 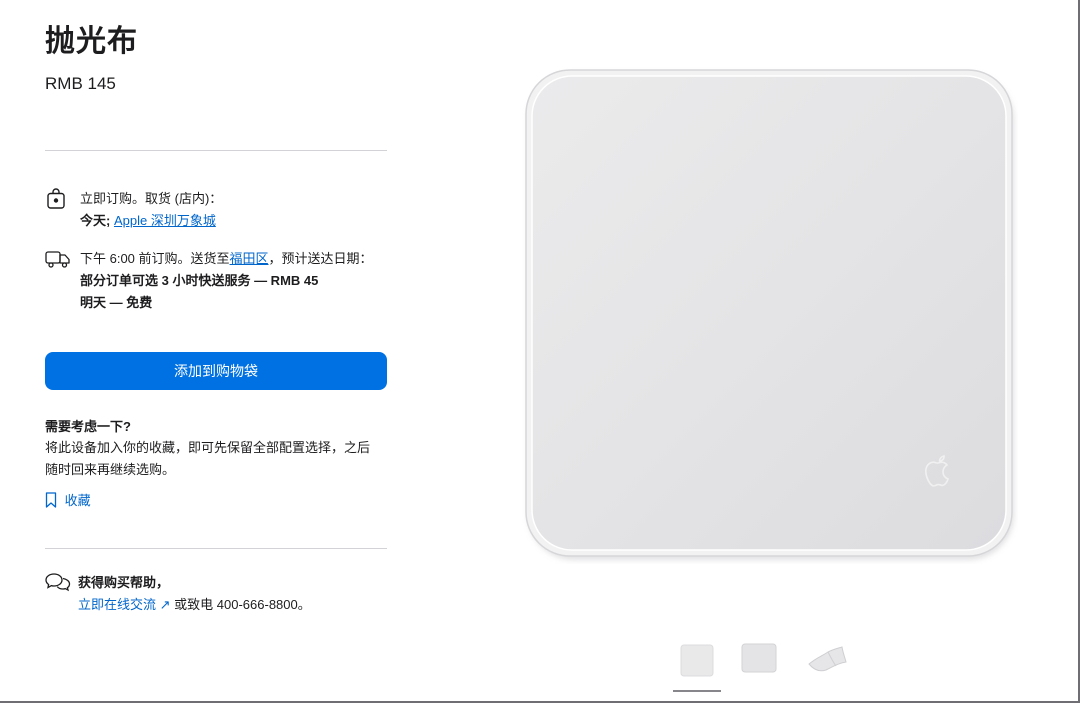 What do you see at coordinates (124, 604) in the screenshot?
I see `live-chat-link: 立即在线交流 ↗` at bounding box center [124, 604].